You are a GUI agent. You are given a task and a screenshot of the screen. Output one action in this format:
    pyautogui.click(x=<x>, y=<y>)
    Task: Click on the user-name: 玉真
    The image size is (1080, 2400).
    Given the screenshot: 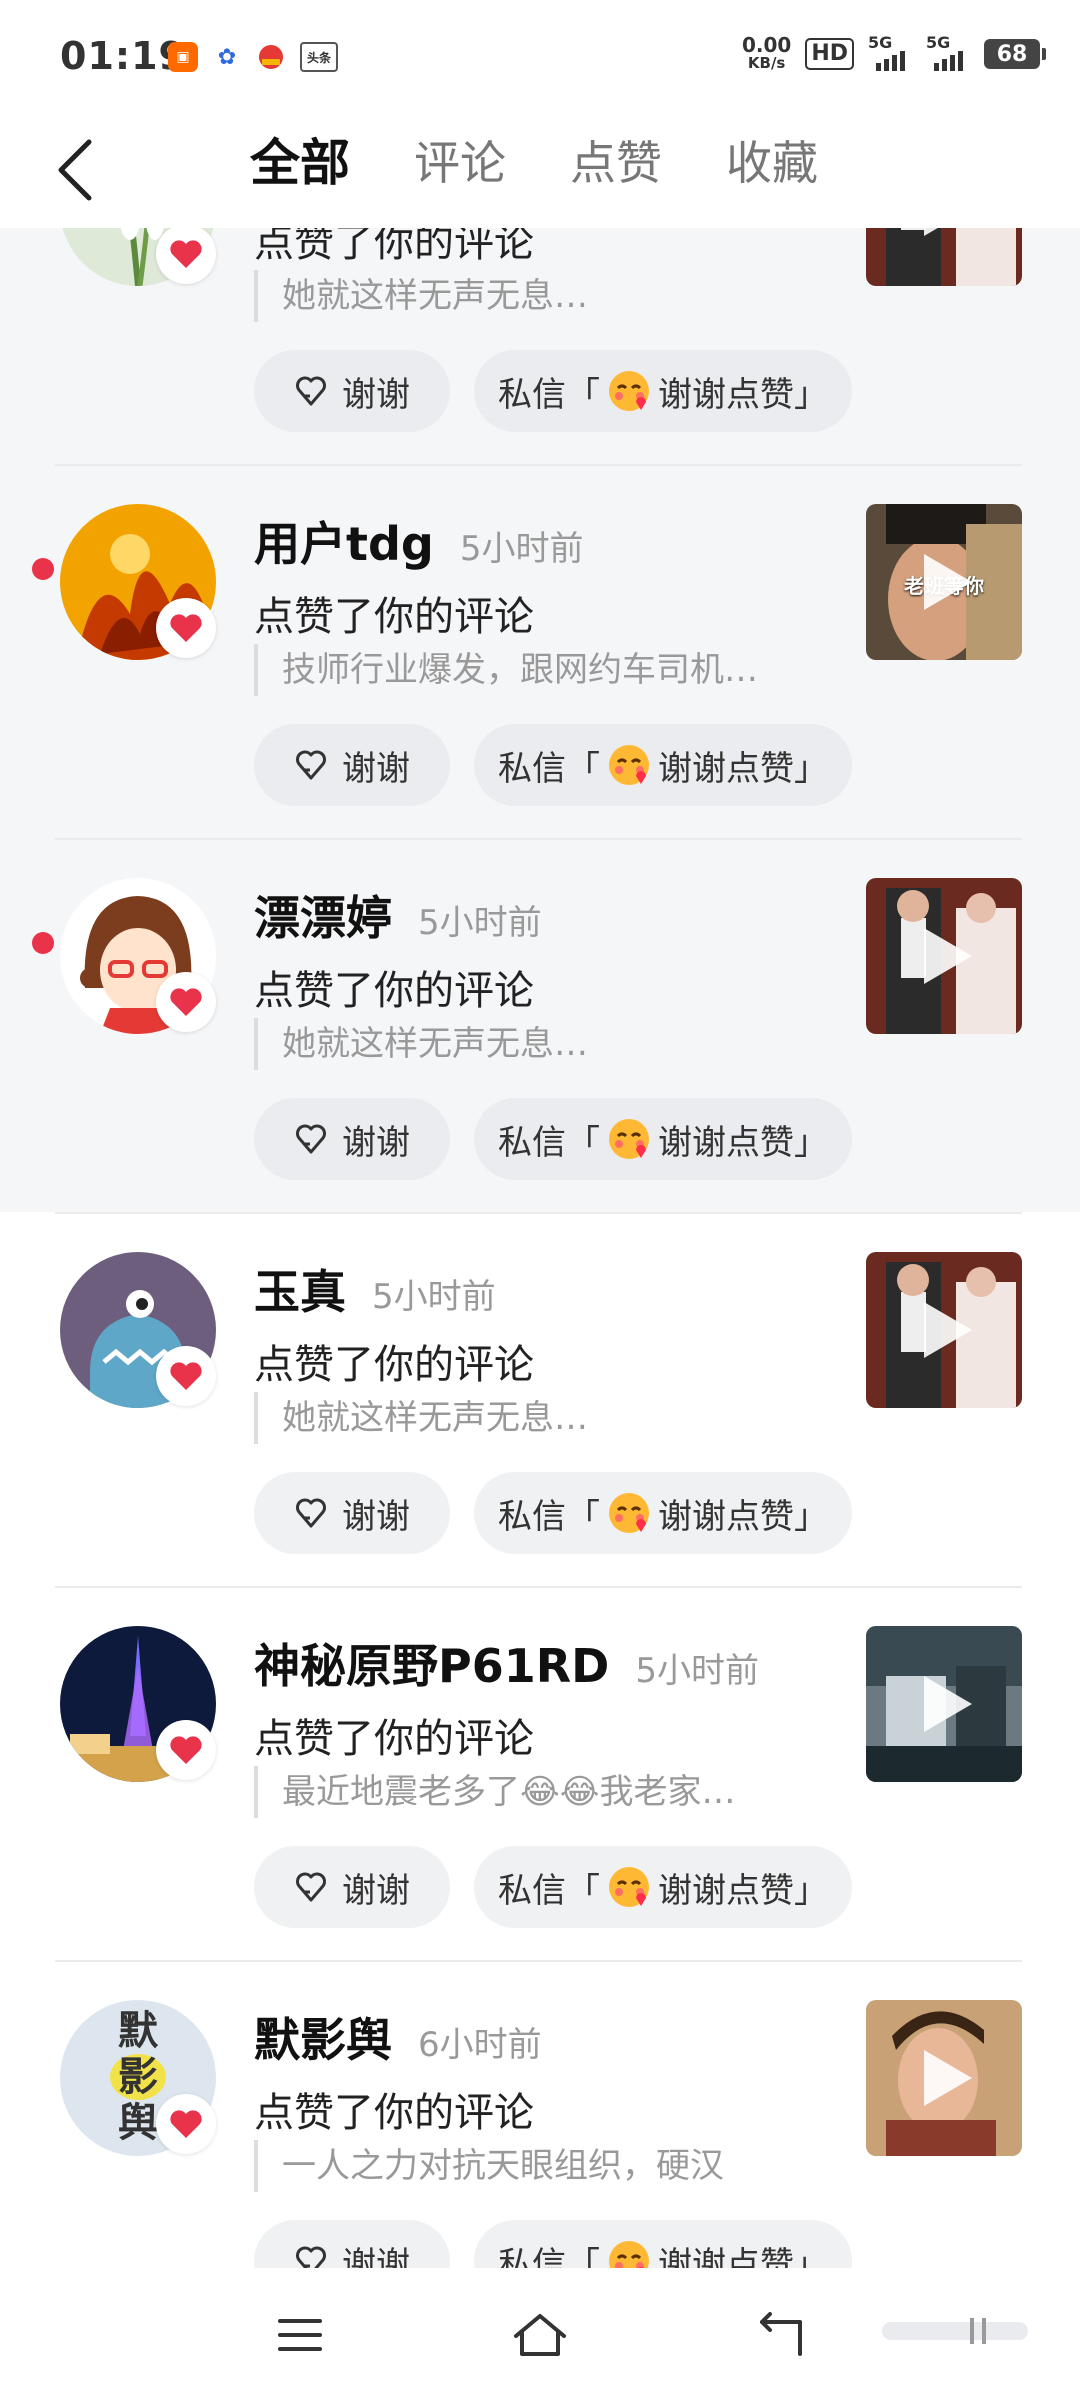 What is the action you would take?
    pyautogui.click(x=300, y=1289)
    